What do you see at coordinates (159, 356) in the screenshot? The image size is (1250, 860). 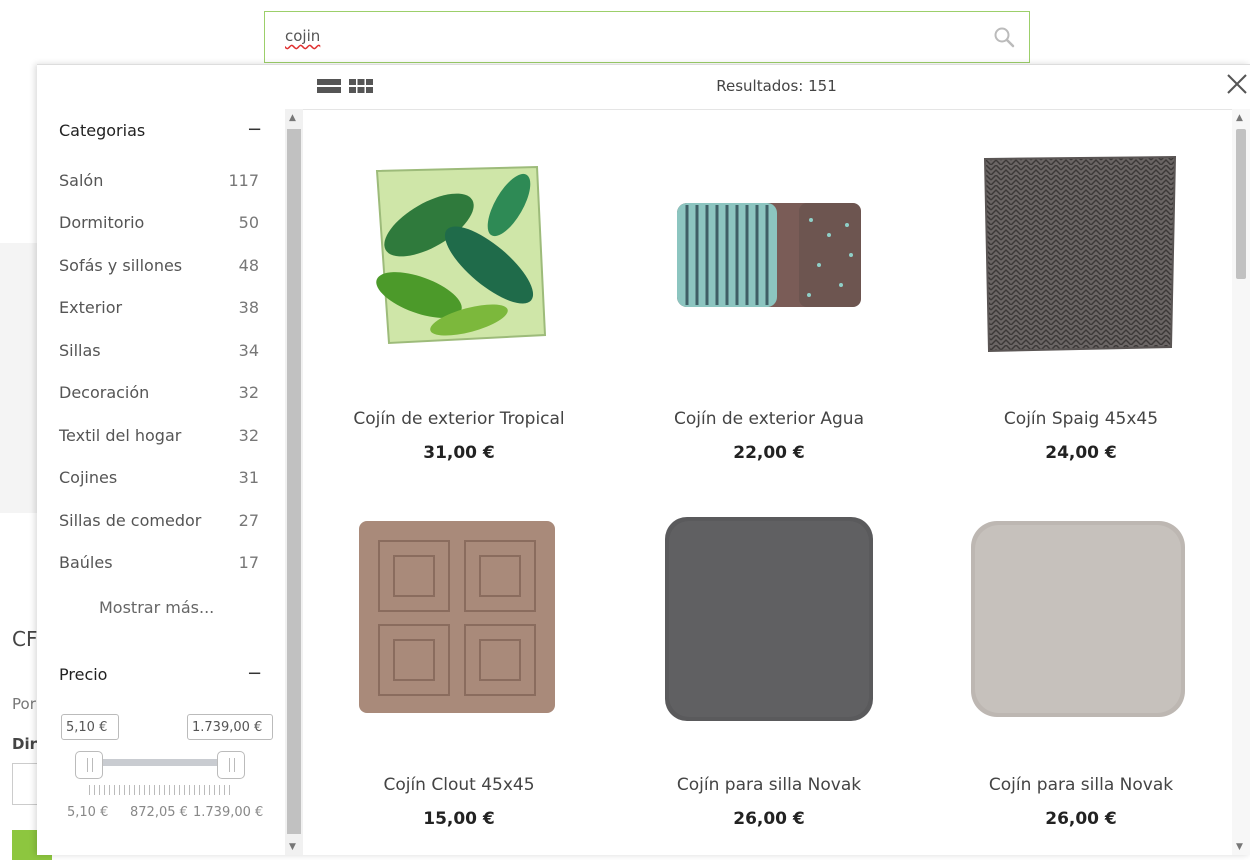 I see `category-filter-sillas: Sillas 34` at bounding box center [159, 356].